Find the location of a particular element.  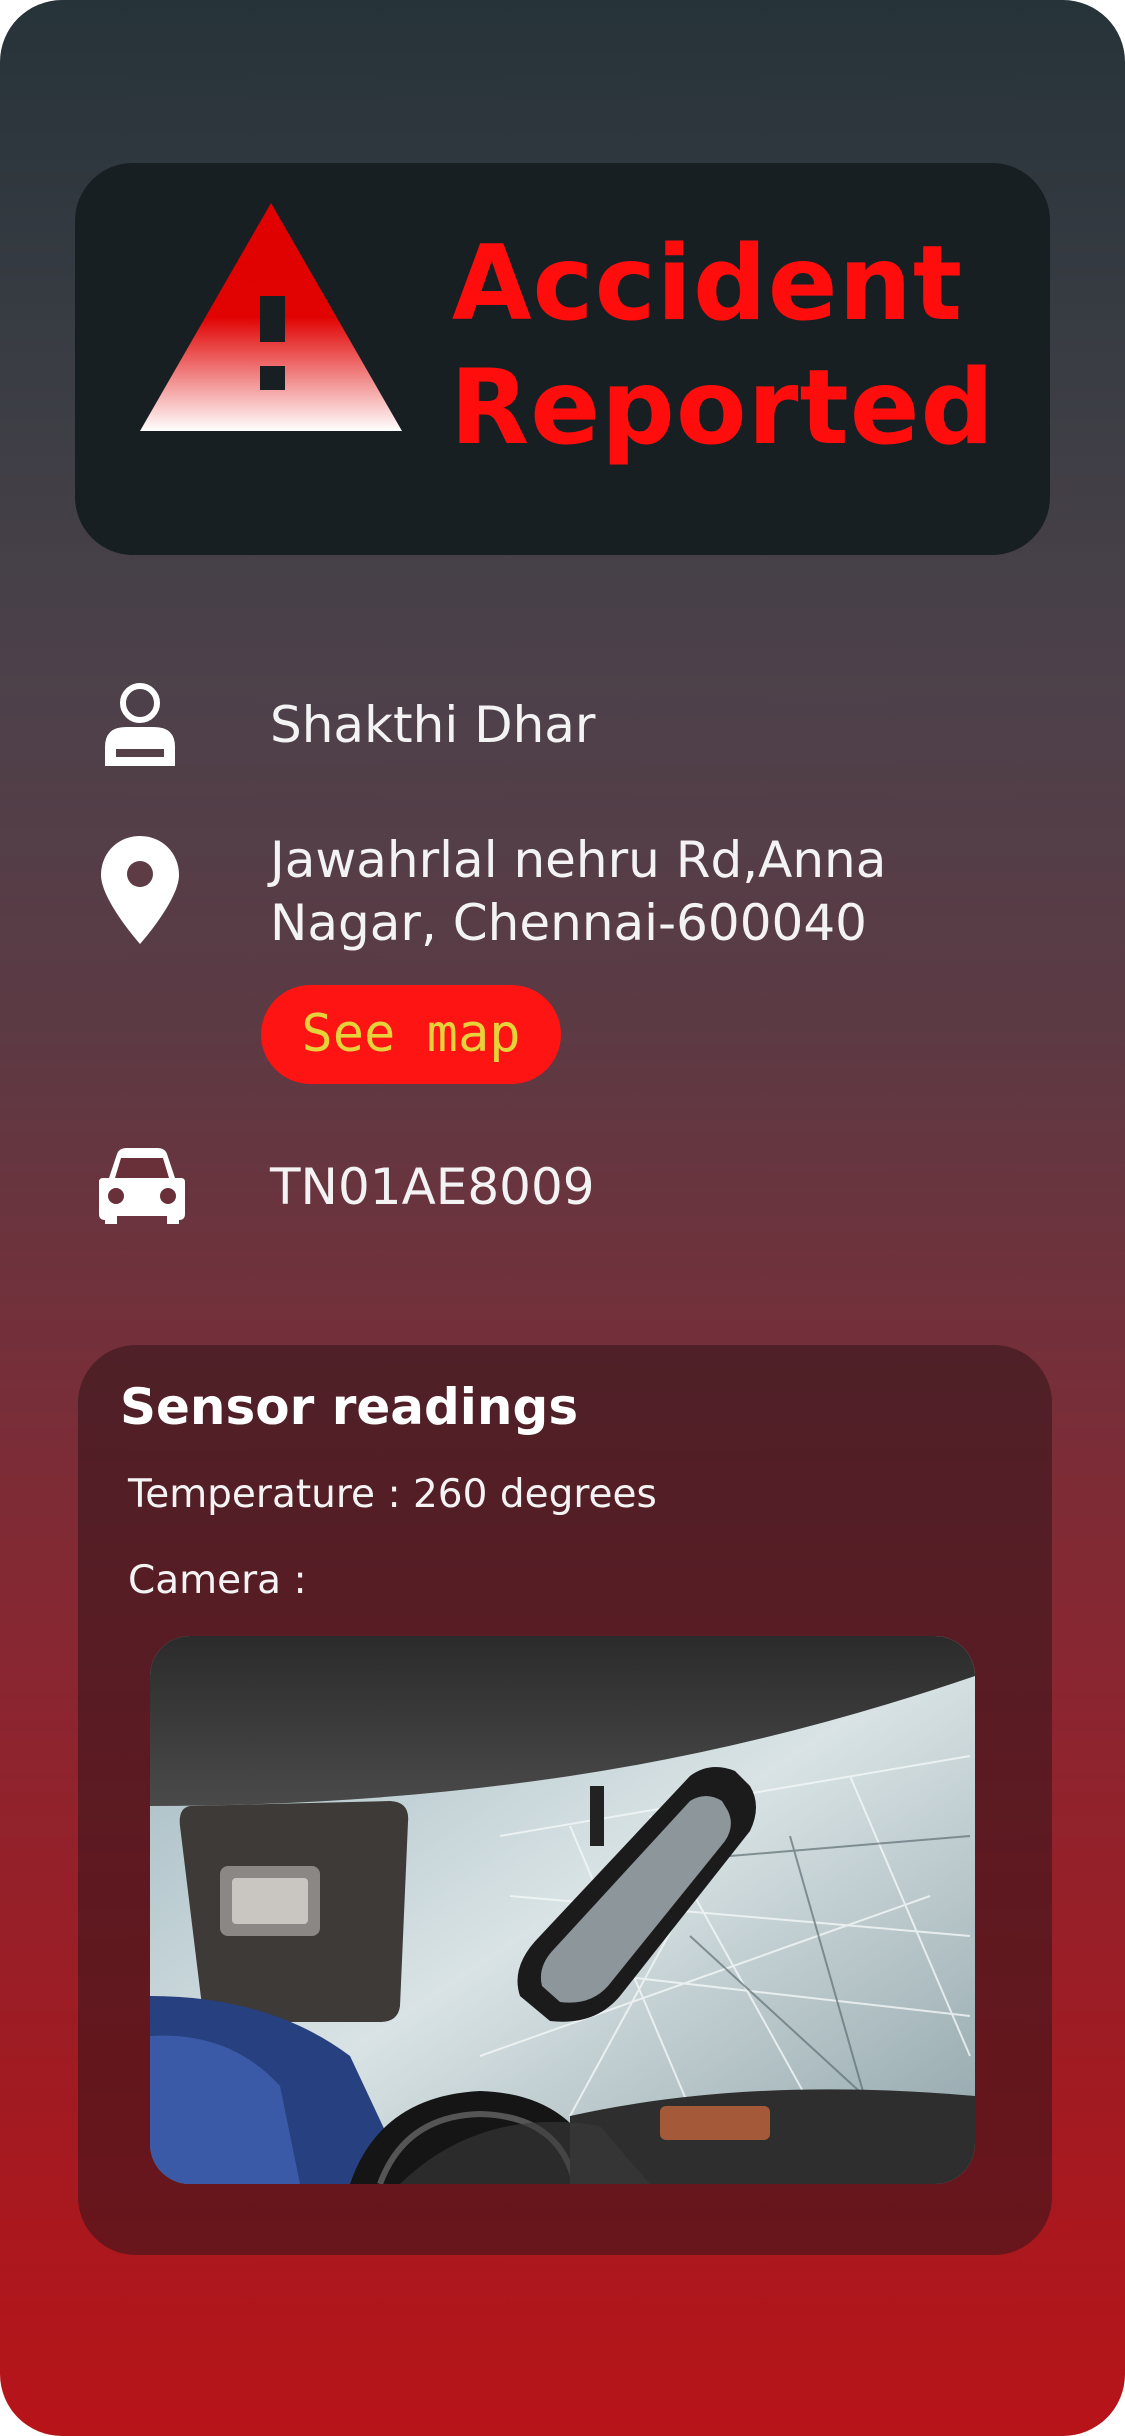

user-icon is located at coordinates (140, 724).